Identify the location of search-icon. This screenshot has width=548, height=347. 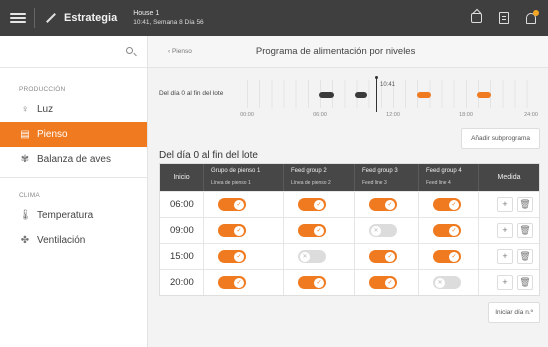
(129, 50).